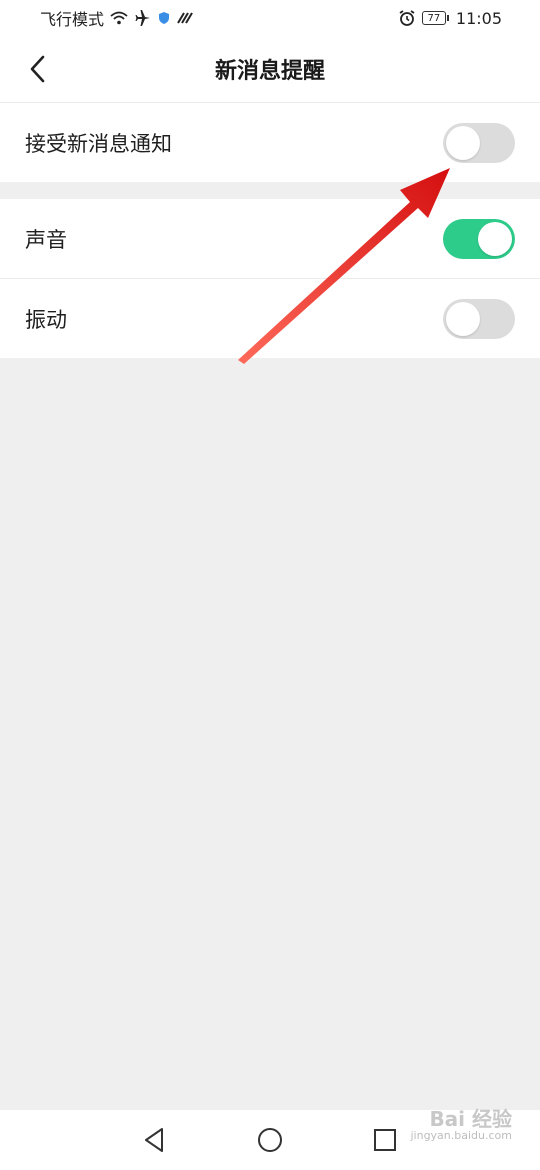  I want to click on setting-label: 振动, so click(46, 319).